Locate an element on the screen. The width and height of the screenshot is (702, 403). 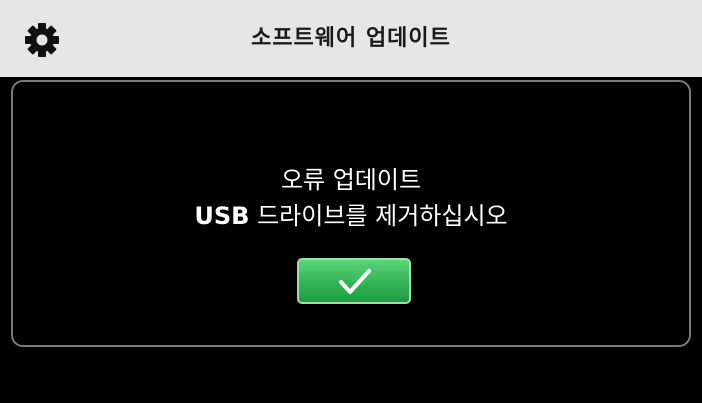
remove-drive-text: 드라이브를 제거하십시오 is located at coordinates (378, 216).